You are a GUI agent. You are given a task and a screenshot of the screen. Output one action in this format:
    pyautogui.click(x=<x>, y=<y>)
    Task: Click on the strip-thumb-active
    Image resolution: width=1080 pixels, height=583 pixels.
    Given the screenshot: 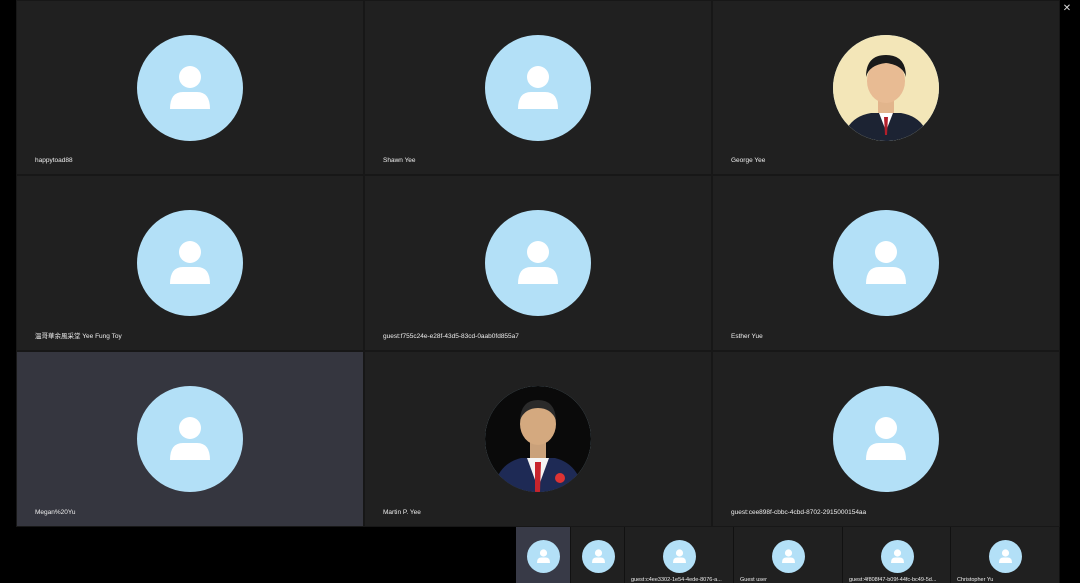 What is the action you would take?
    pyautogui.click(x=543, y=555)
    